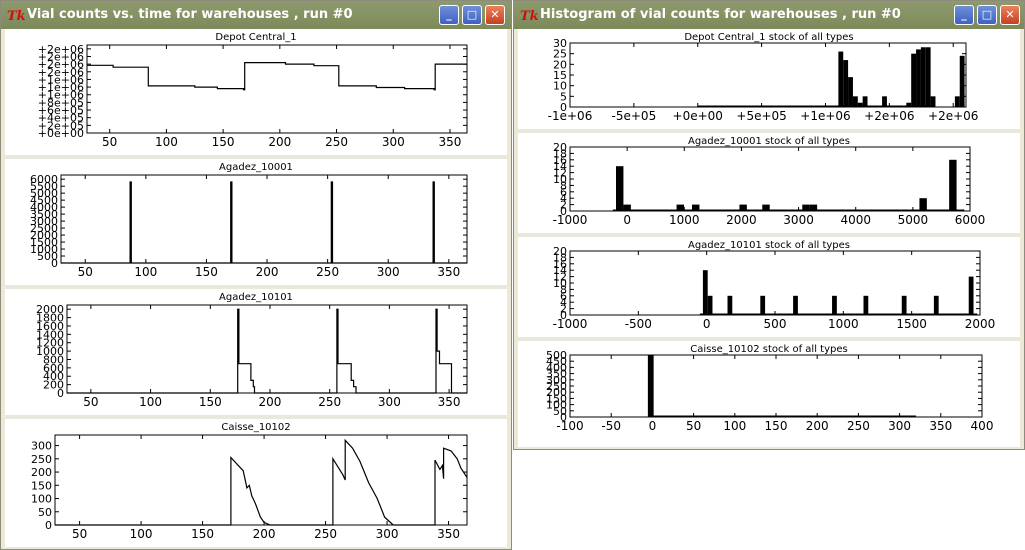 The height and width of the screenshot is (550, 1025). I want to click on y-tick-label: 20, so click(560, 251).